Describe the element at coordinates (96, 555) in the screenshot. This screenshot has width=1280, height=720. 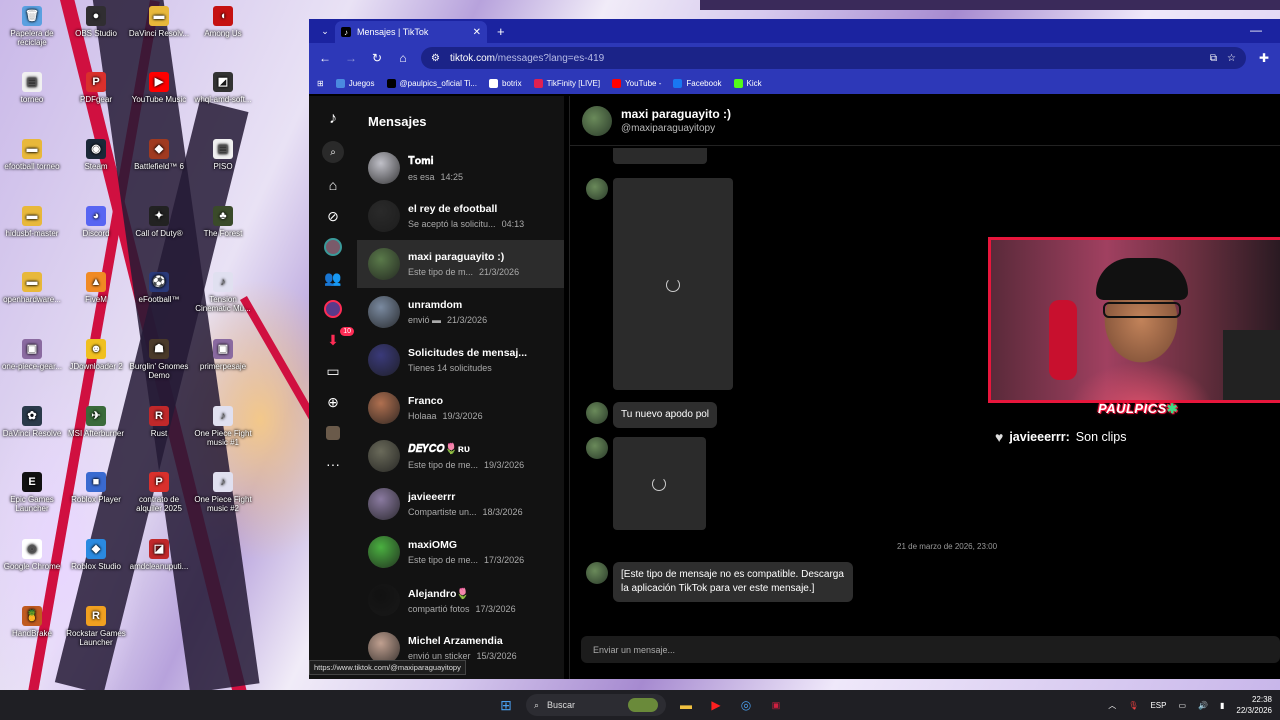
I see `desktop-icon: ◆ Roblox Studio` at that location.